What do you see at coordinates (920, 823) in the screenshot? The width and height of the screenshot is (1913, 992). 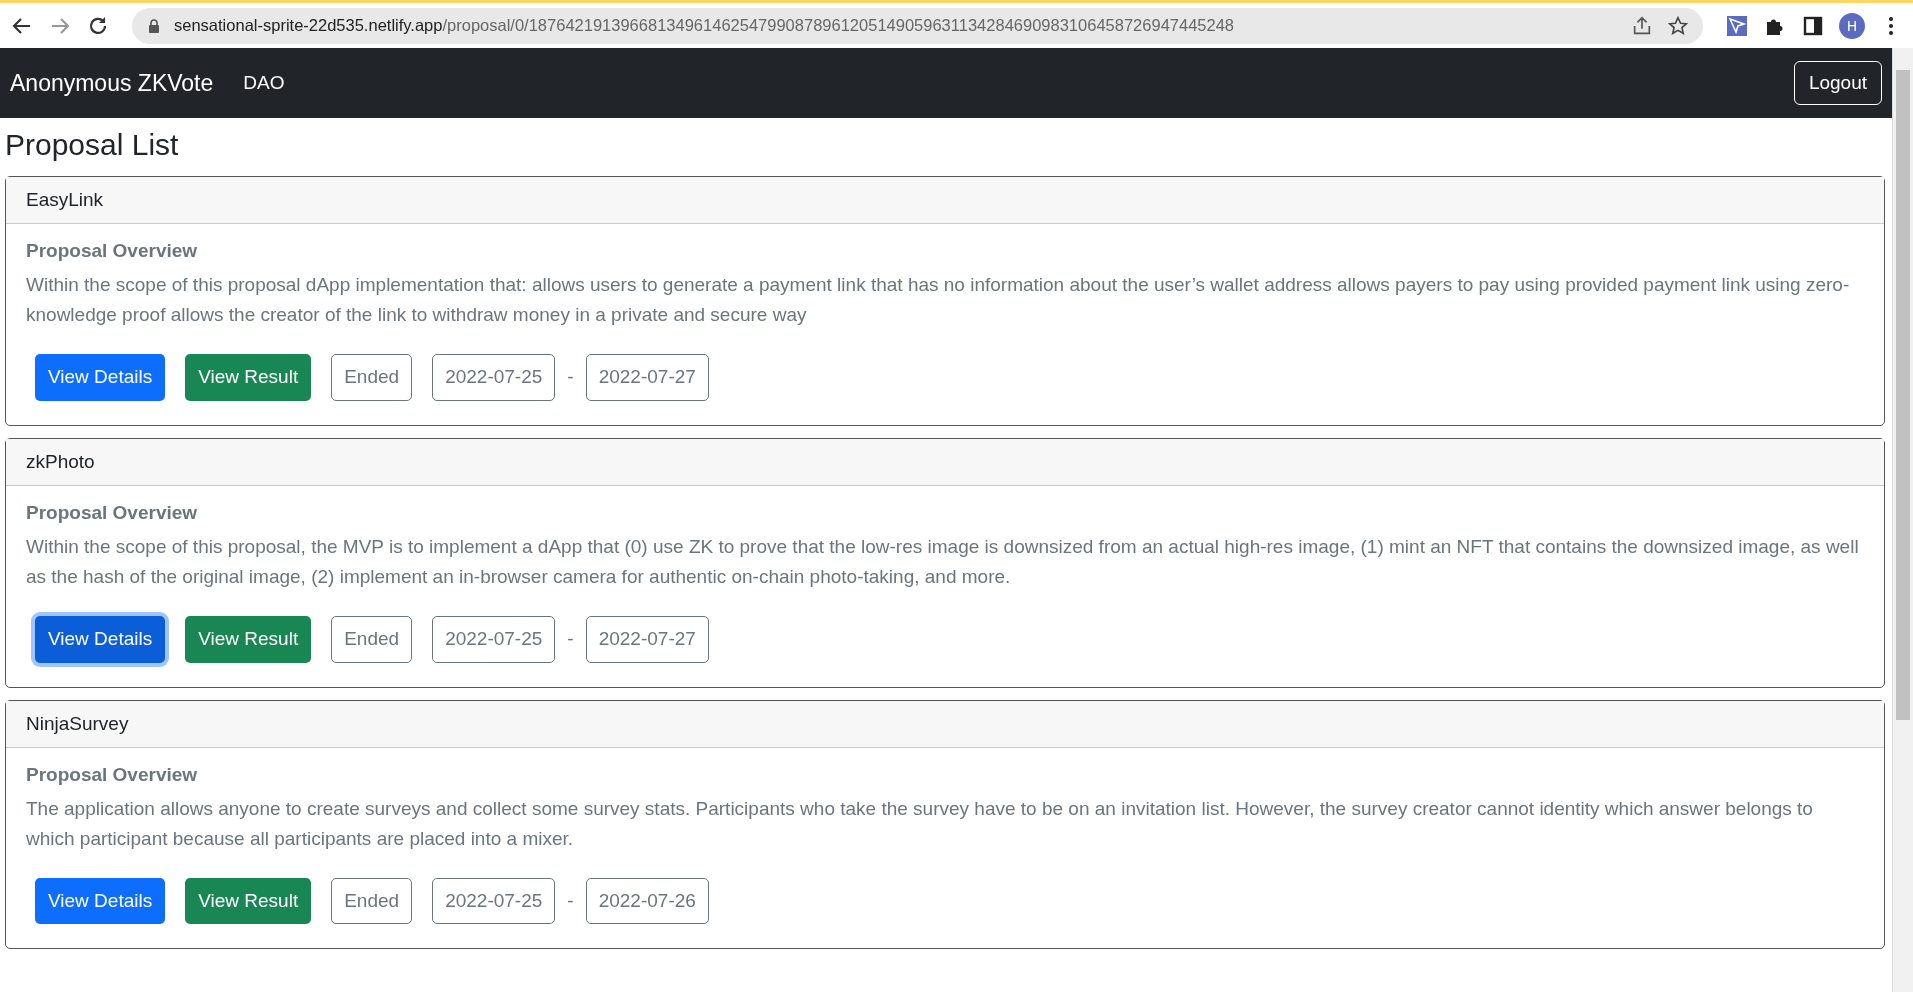 I see `proposal-description: The application allows anyone to create surveys and collect some survey stats. Participants who take the survey have to be on an invitation list. However, the survey creator cannot identity which answer belongs to which participant because all participants are placed into a mixer.` at bounding box center [920, 823].